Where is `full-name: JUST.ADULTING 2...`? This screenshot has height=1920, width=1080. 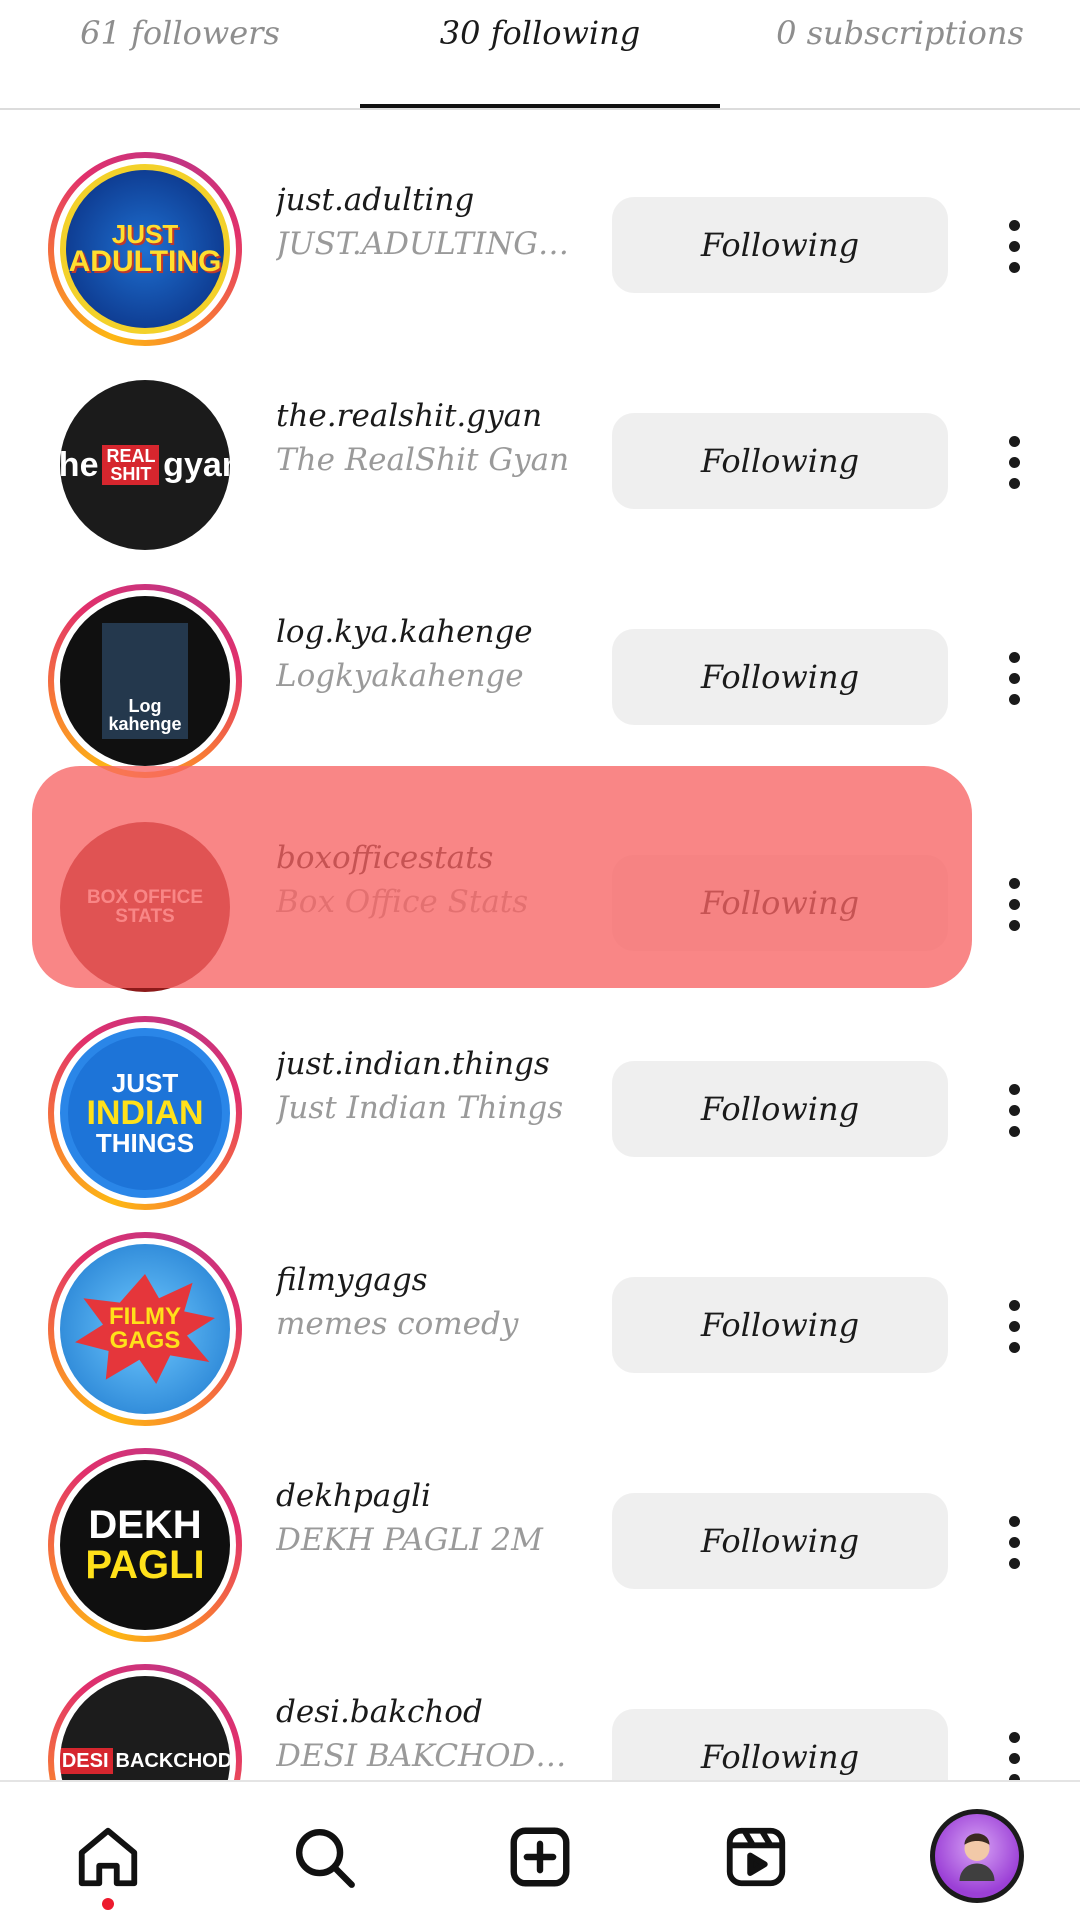
full-name: JUST.ADULTING 2... is located at coordinates (426, 244).